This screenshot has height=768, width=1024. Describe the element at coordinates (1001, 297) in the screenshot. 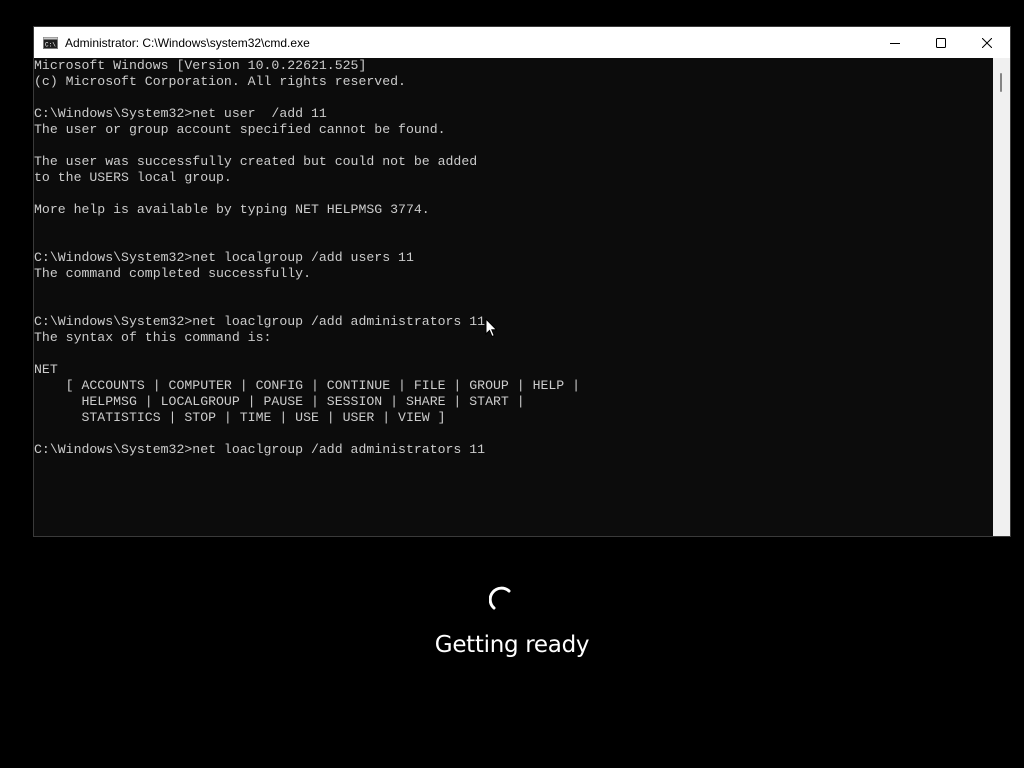

I see `vertical-scrollbar` at that location.